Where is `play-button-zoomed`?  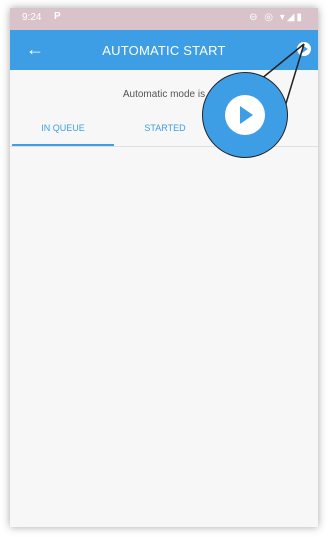
play-button-zoomed is located at coordinates (245, 115).